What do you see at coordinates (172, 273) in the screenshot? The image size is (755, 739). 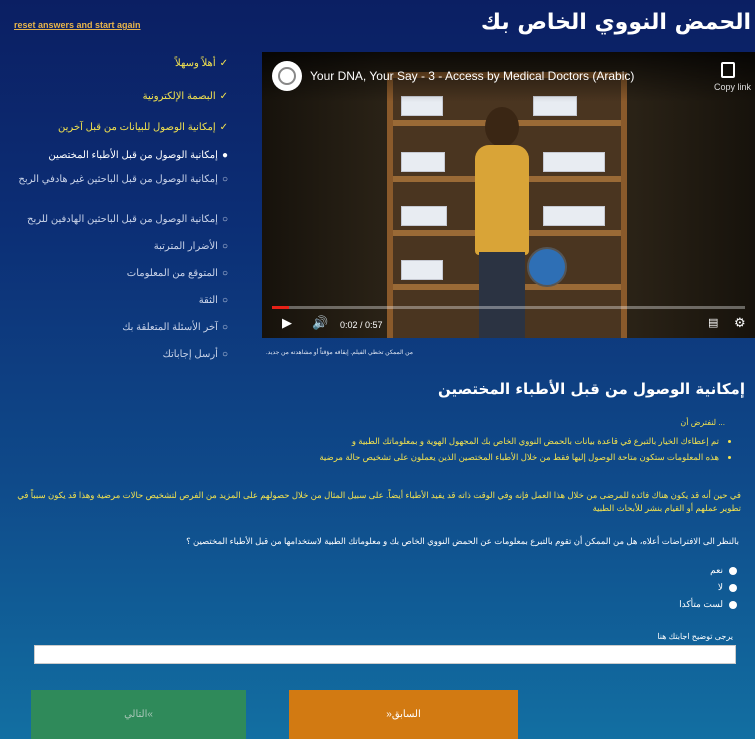 I see `sidebar-item-label: المتوقع من المعلومات` at bounding box center [172, 273].